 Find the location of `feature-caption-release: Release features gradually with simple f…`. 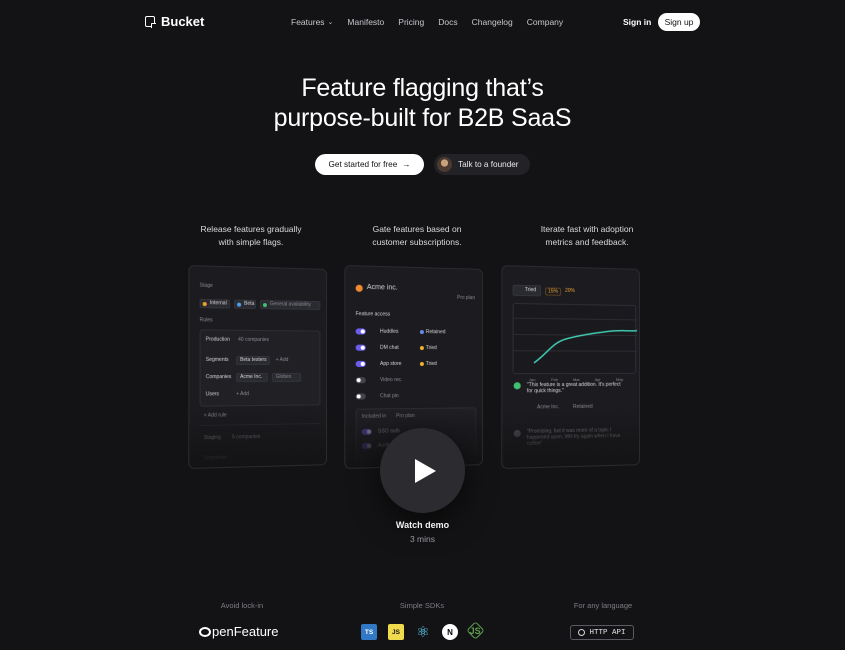

feature-caption-release: Release features gradually with simple f… is located at coordinates (251, 236).